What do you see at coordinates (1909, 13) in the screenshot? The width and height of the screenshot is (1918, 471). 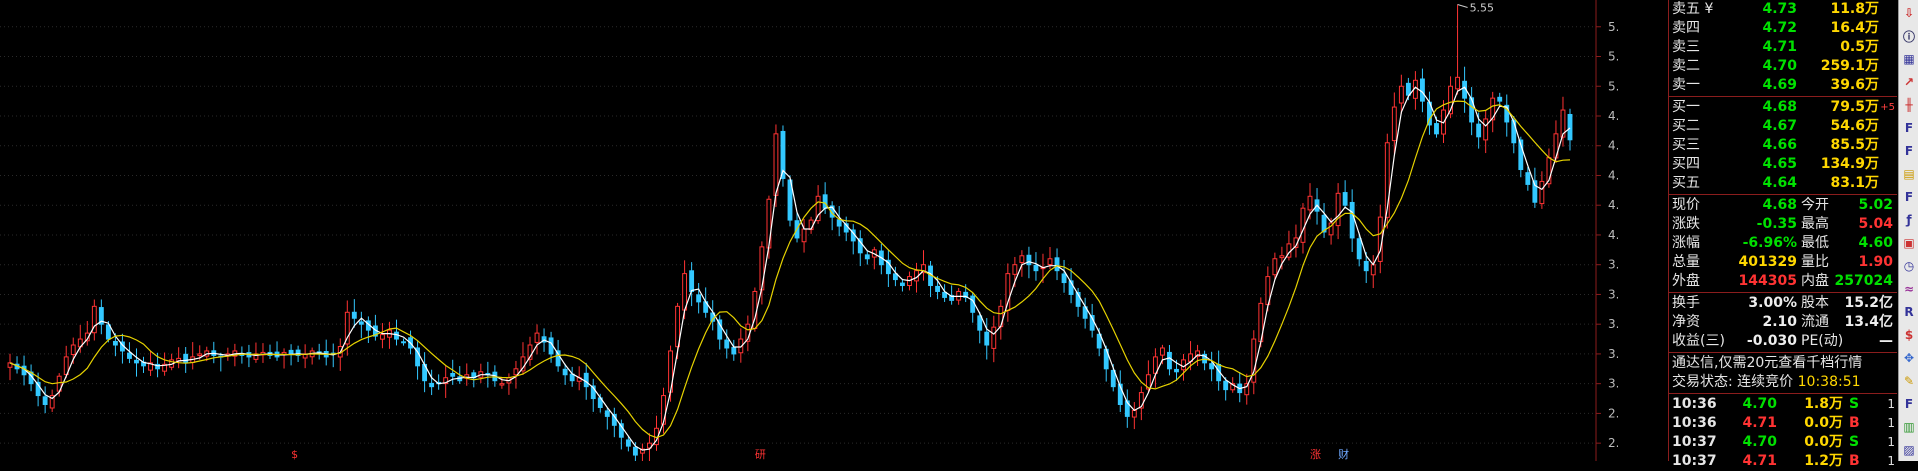 I see `arrow-down-icon: ⇩` at bounding box center [1909, 13].